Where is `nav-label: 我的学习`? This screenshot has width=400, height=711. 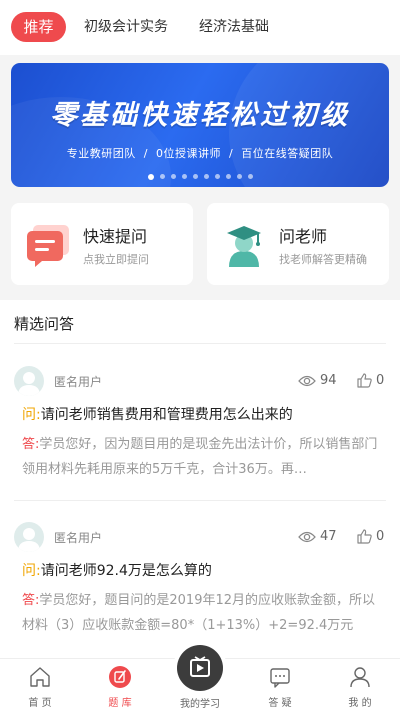
nav-label: 我的学习 is located at coordinates (200, 704).